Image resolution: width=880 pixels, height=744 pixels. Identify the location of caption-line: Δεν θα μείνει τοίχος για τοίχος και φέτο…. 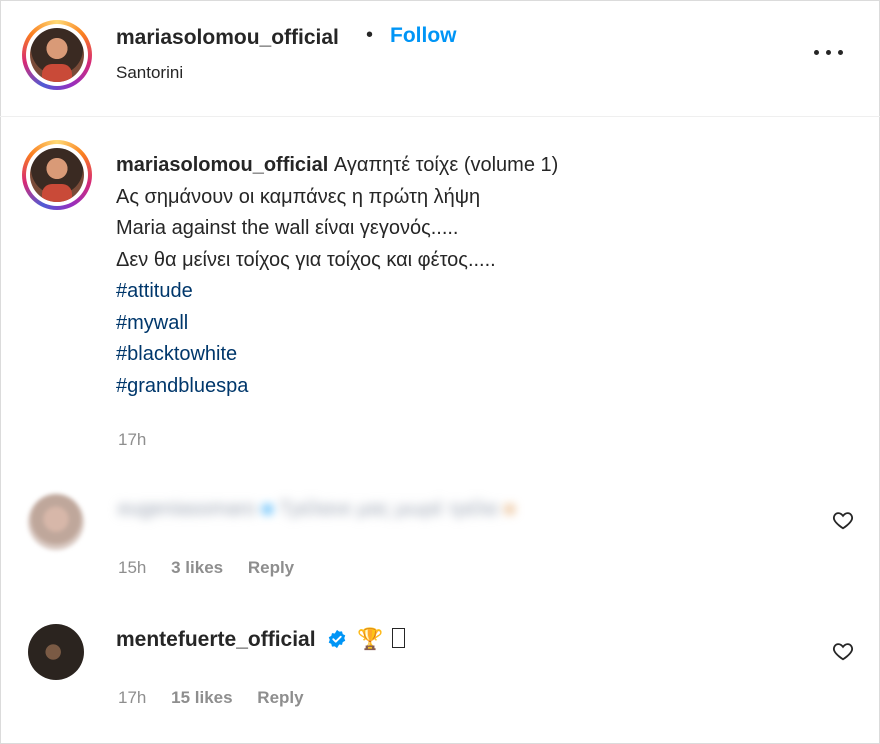
(306, 259).